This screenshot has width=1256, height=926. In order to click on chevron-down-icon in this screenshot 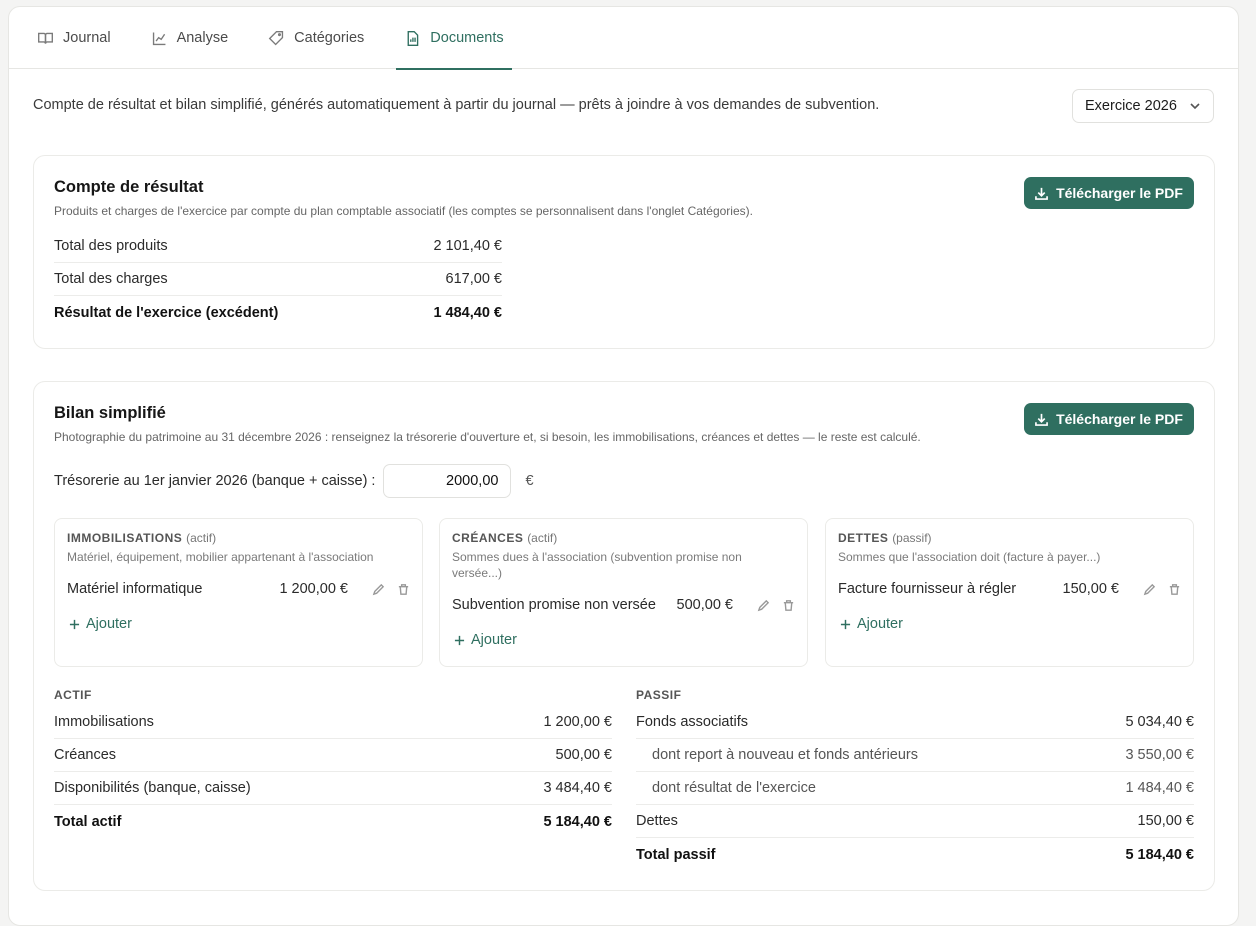, I will do `click(1195, 106)`.